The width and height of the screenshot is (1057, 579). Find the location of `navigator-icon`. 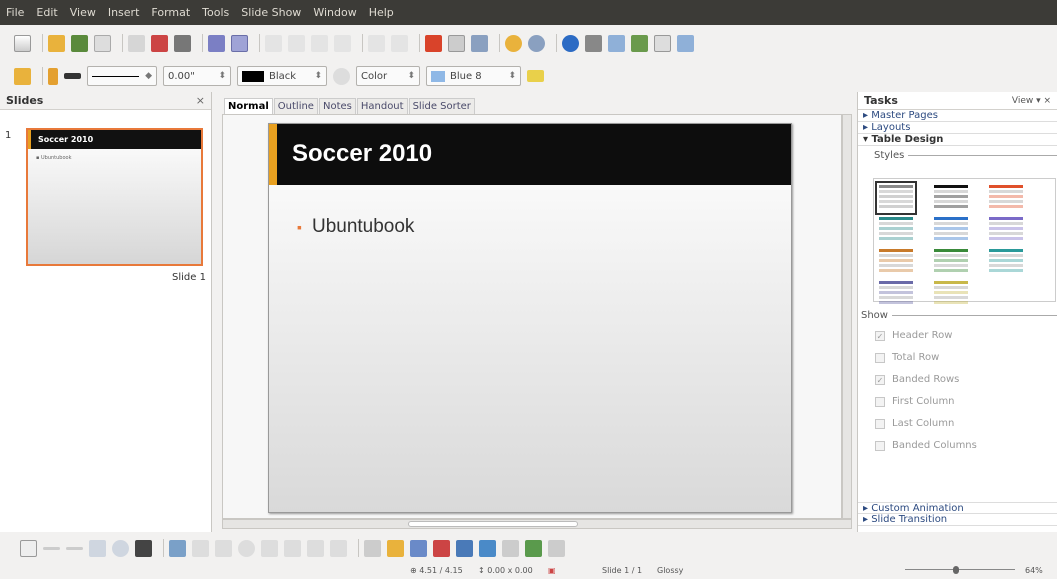

navigator-icon is located at coordinates (513, 43).